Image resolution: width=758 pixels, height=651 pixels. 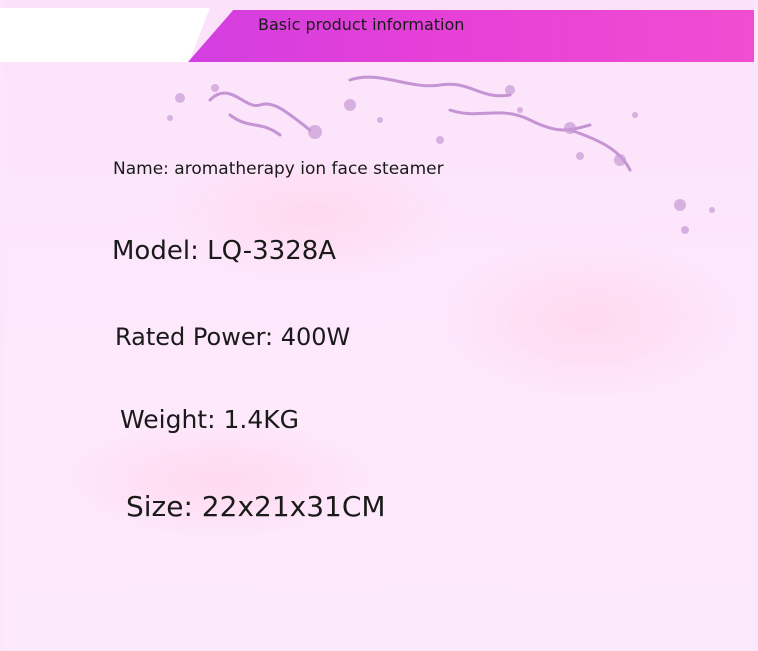 What do you see at coordinates (105, 35) in the screenshot?
I see `header-white-tab` at bounding box center [105, 35].